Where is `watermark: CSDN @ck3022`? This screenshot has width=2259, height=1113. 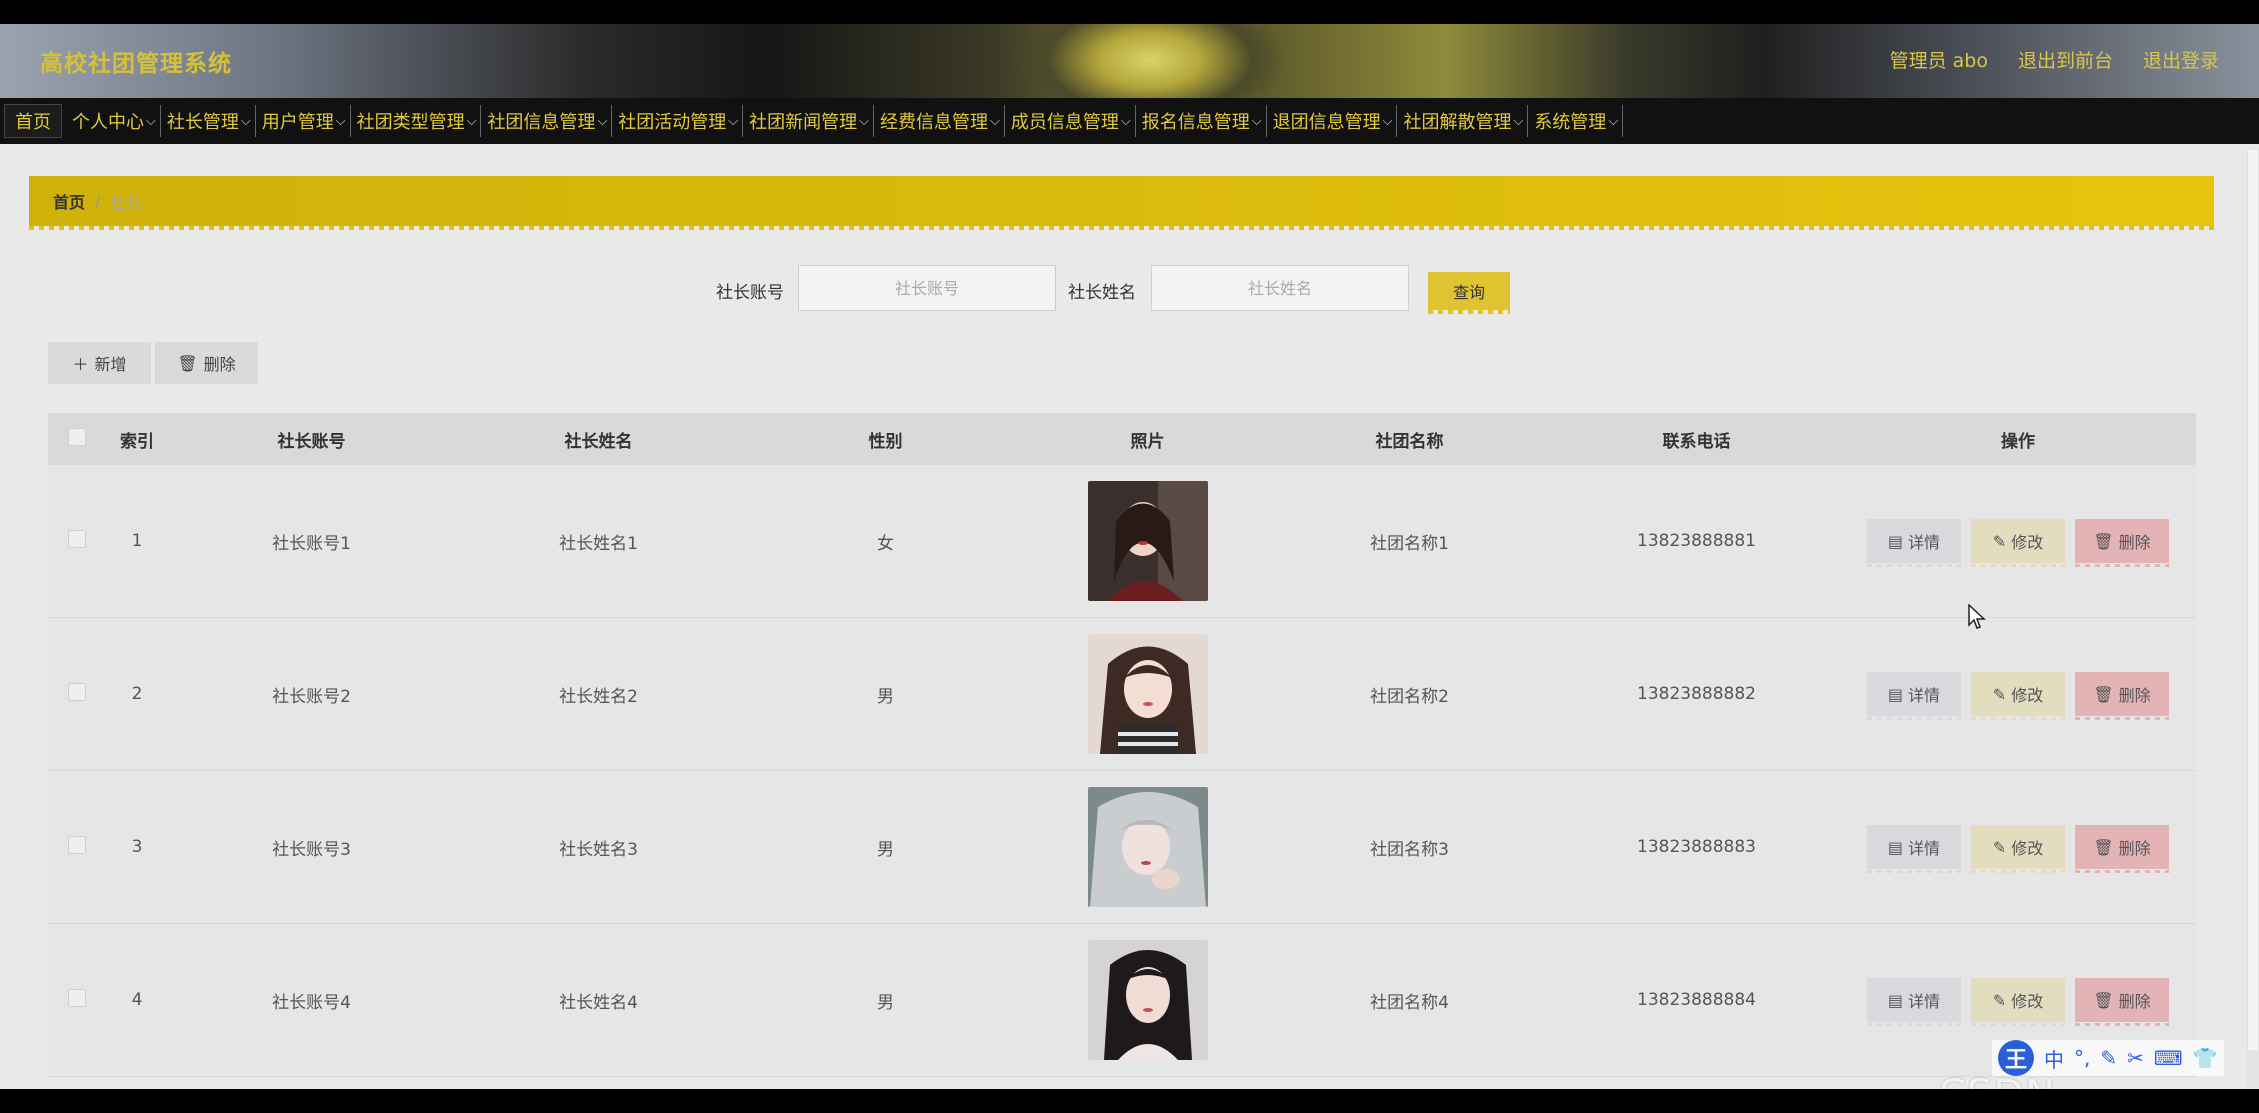 watermark: CSDN @ck3022 is located at coordinates (2098, 1080).